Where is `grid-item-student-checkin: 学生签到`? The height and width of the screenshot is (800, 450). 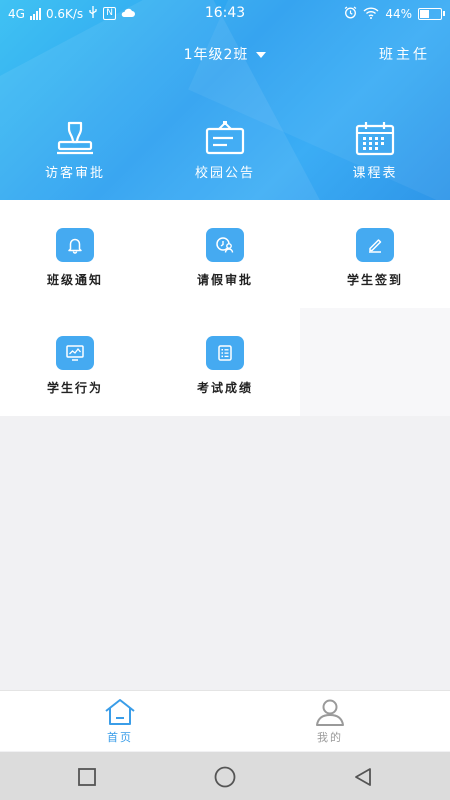
grid-item-student-checkin: 学生签到 is located at coordinates (375, 254).